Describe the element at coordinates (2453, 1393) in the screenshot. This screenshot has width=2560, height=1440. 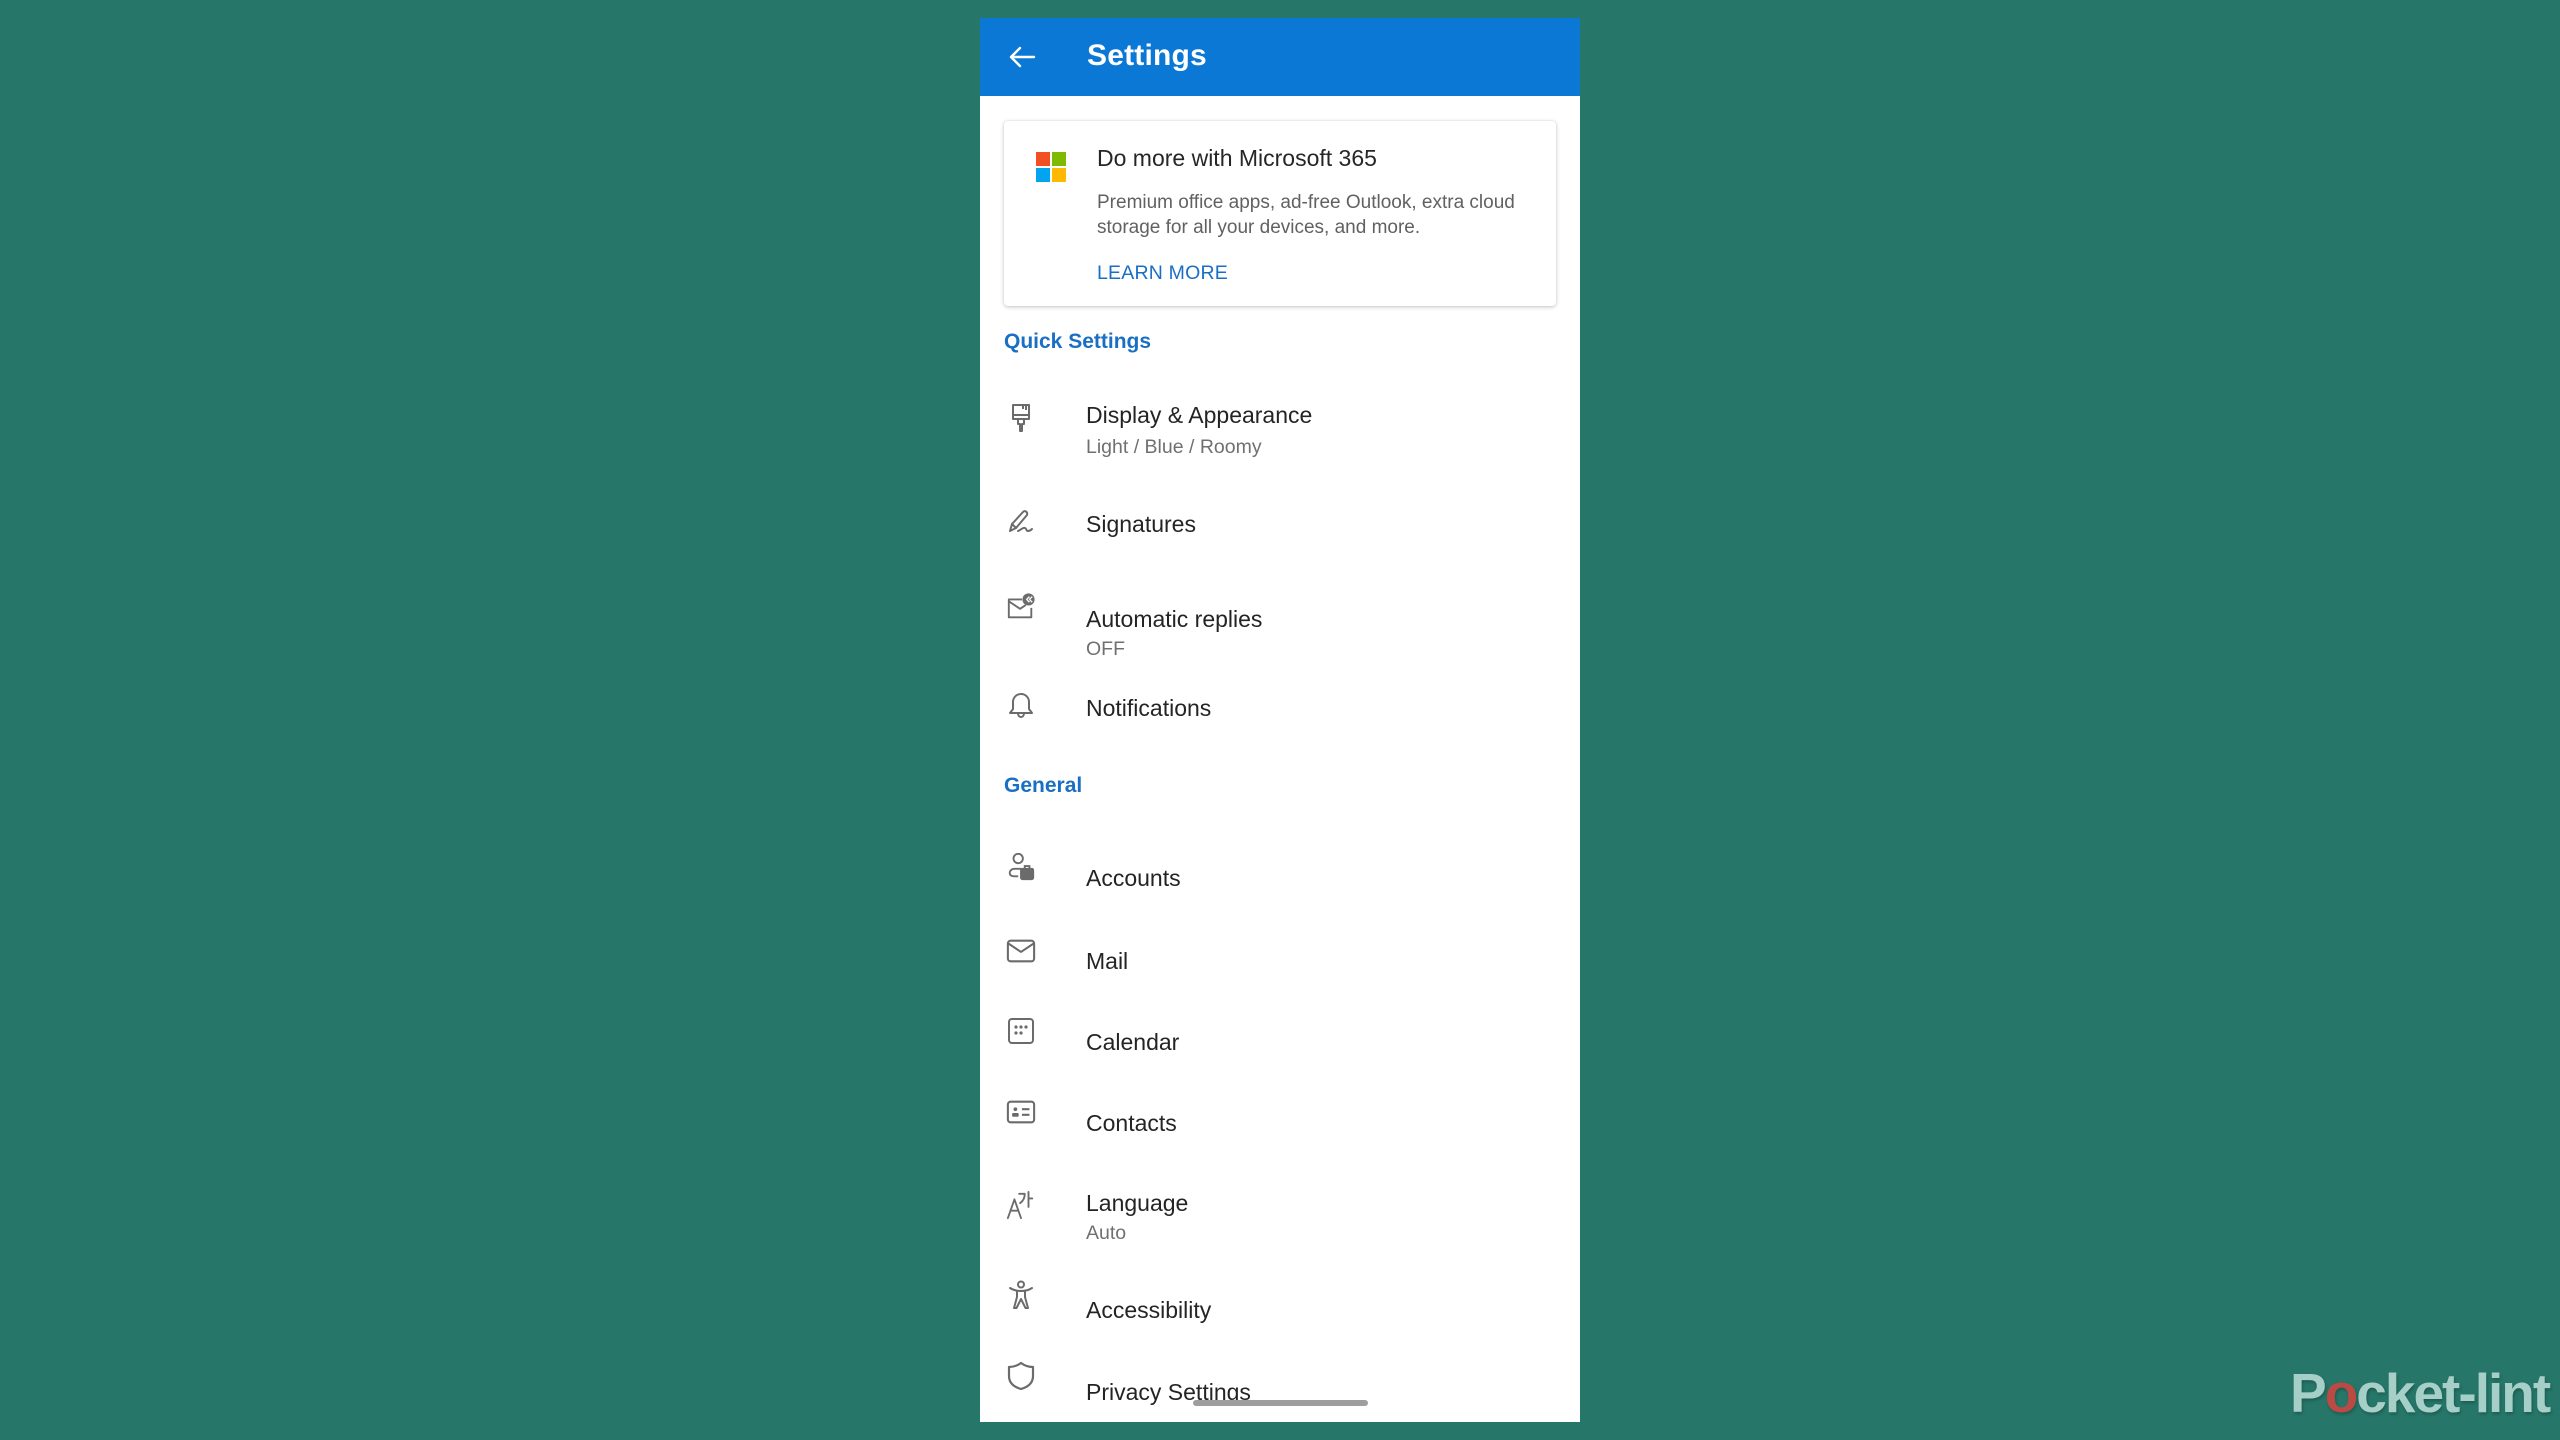
I see `watermark-suffix: cket-lint` at that location.